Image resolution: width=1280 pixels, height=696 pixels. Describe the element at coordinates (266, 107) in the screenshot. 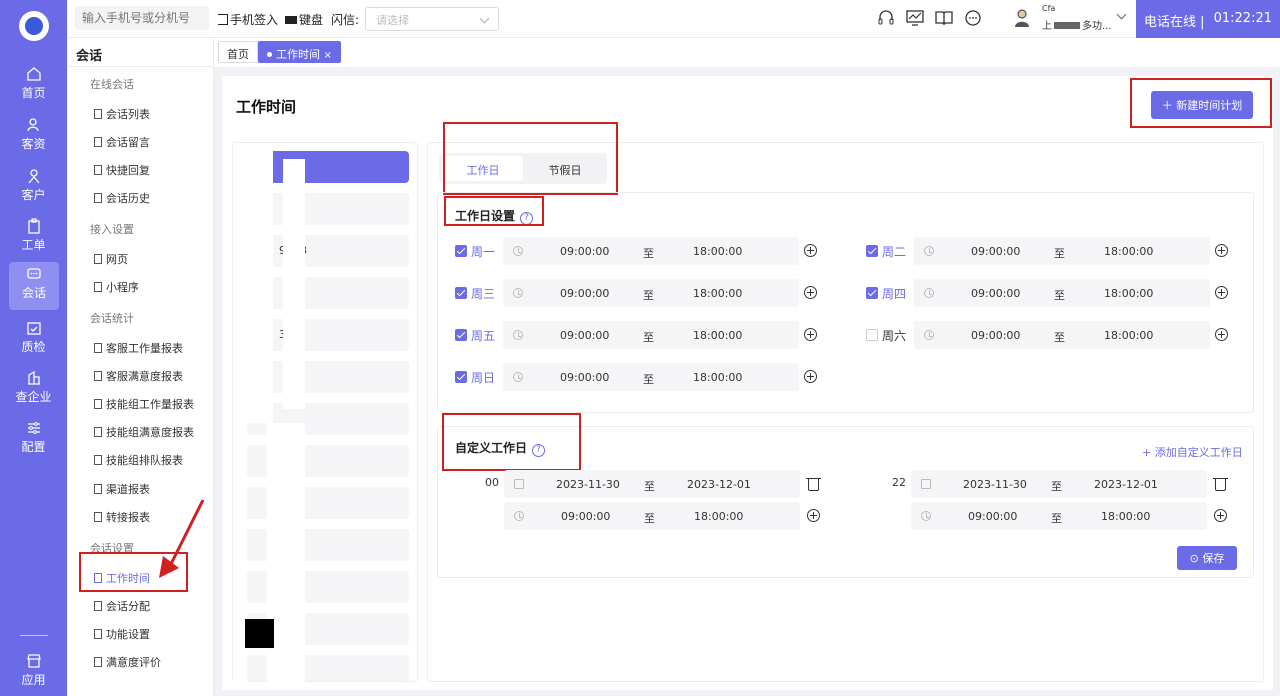

I see `page-title: 工作时间` at that location.